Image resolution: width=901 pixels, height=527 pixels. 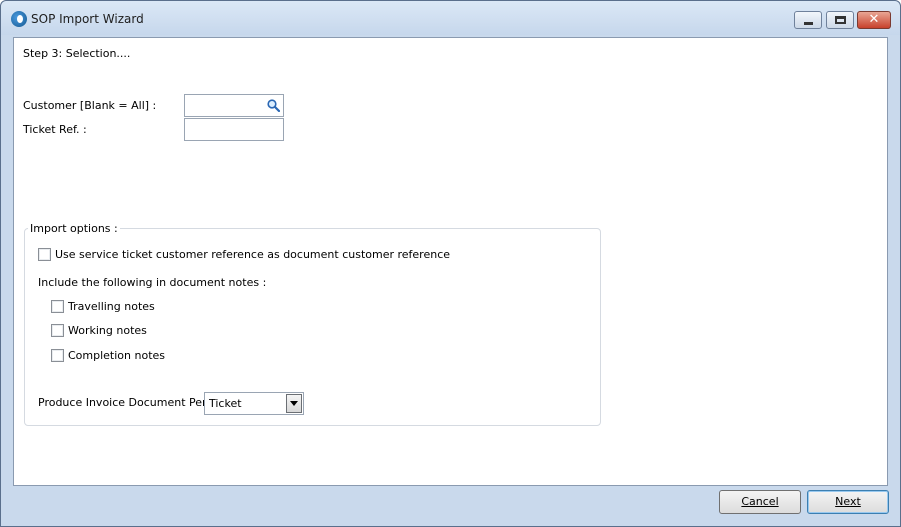 I want to click on chevron-down-icon, so click(x=294, y=403).